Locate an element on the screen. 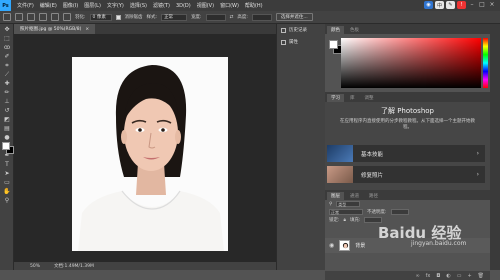 The width and height of the screenshot is (500, 280). add-selection-icon is located at coordinates (43, 17).